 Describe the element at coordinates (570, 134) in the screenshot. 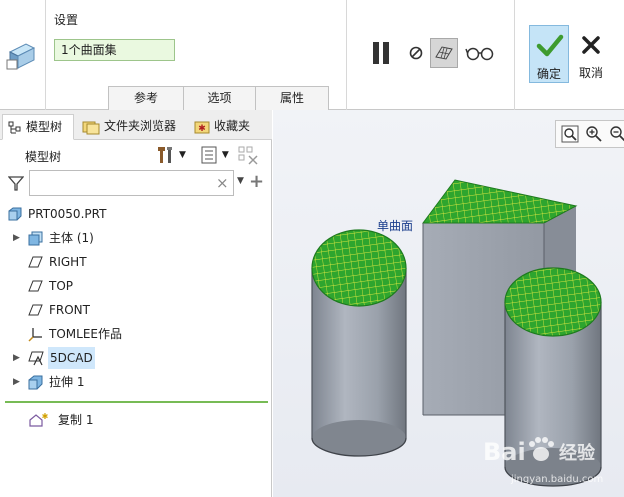

I see `refit-icon` at that location.